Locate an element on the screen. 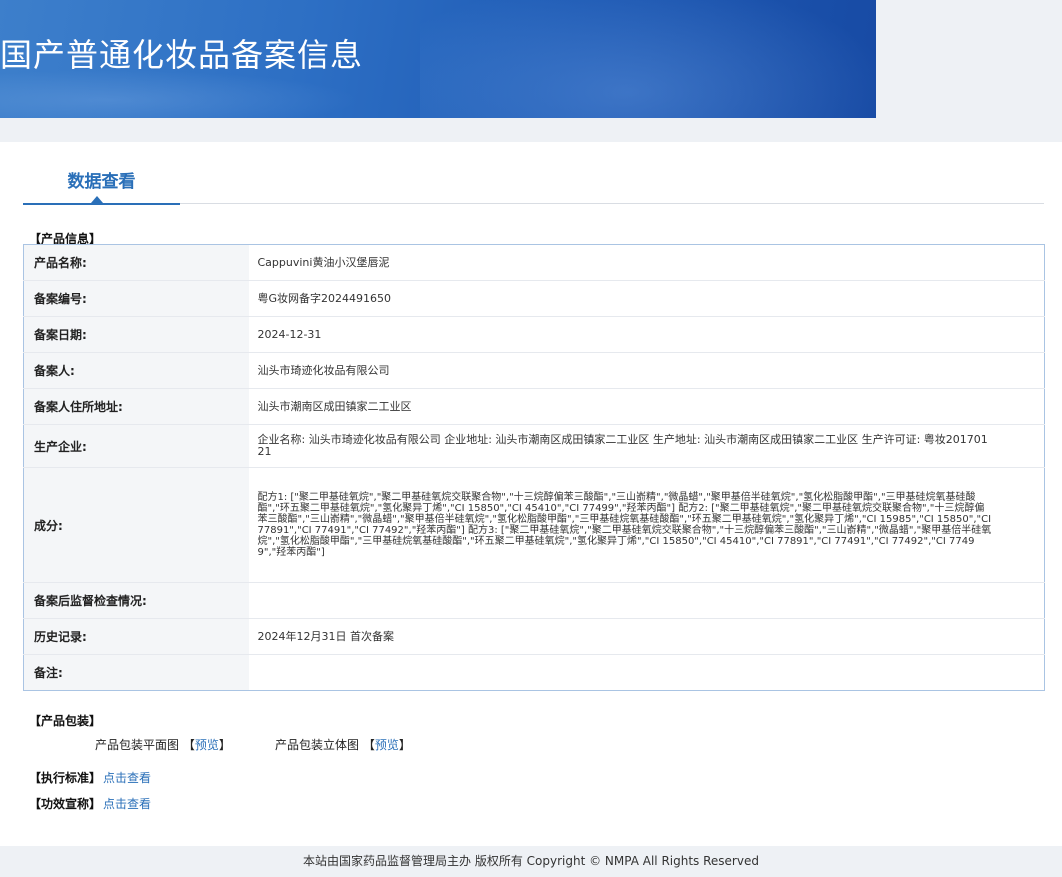 The width and height of the screenshot is (1062, 877). row-value: 汕头市琦迹化妆品有限公司 is located at coordinates (646, 370).